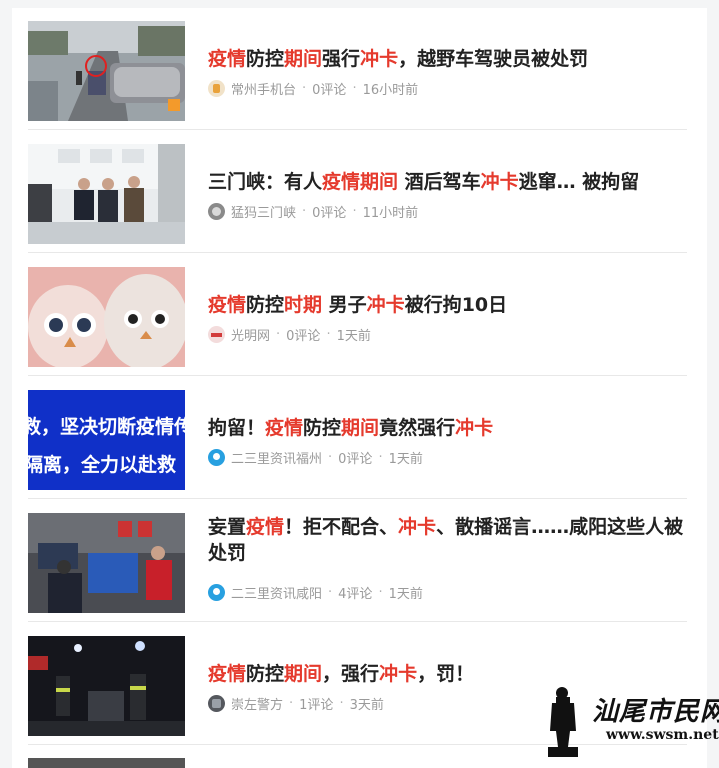 The image size is (719, 768). I want to click on title-text: 强行, so click(341, 59).